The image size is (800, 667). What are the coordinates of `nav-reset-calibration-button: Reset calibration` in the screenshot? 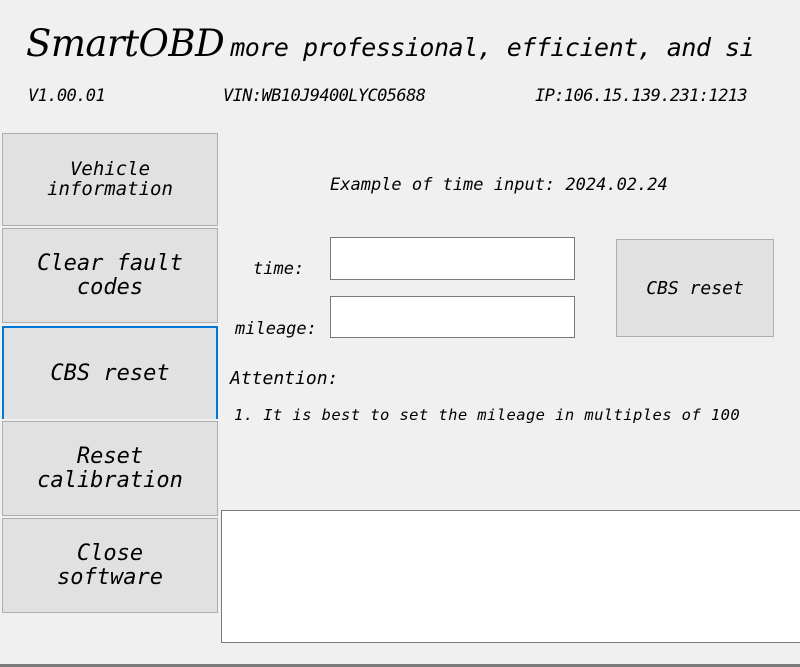 It's located at (110, 468).